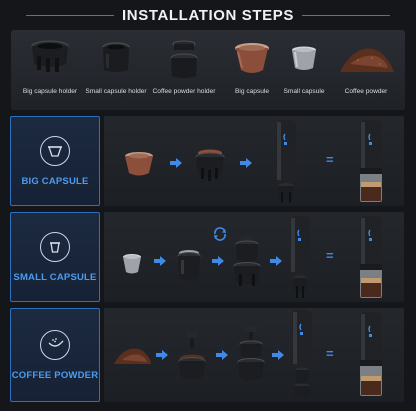 Image resolution: width=416 pixels, height=411 pixels. What do you see at coordinates (55, 277) in the screenshot?
I see `row-name: SMALL CAPSULE` at bounding box center [55, 277].